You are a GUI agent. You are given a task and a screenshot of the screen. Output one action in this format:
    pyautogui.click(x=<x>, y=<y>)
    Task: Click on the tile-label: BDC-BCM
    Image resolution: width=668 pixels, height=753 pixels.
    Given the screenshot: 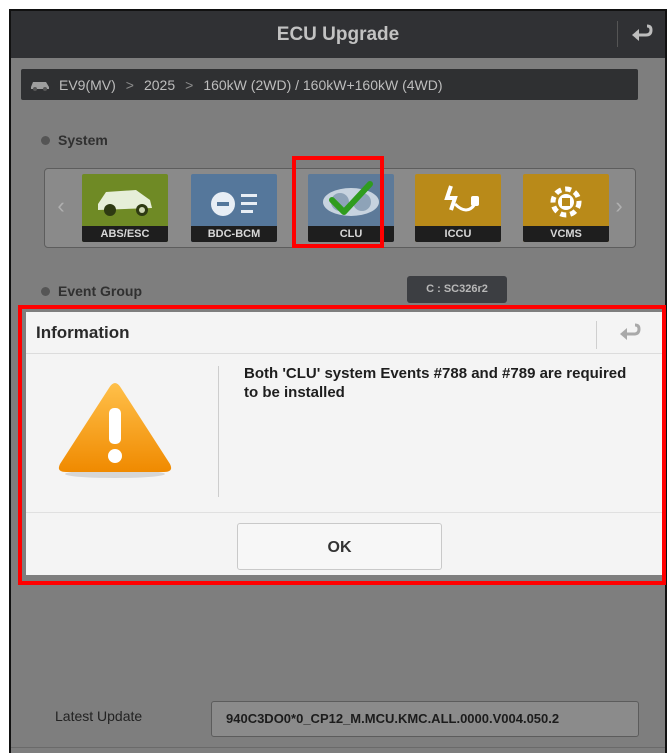 What is the action you would take?
    pyautogui.click(x=234, y=234)
    